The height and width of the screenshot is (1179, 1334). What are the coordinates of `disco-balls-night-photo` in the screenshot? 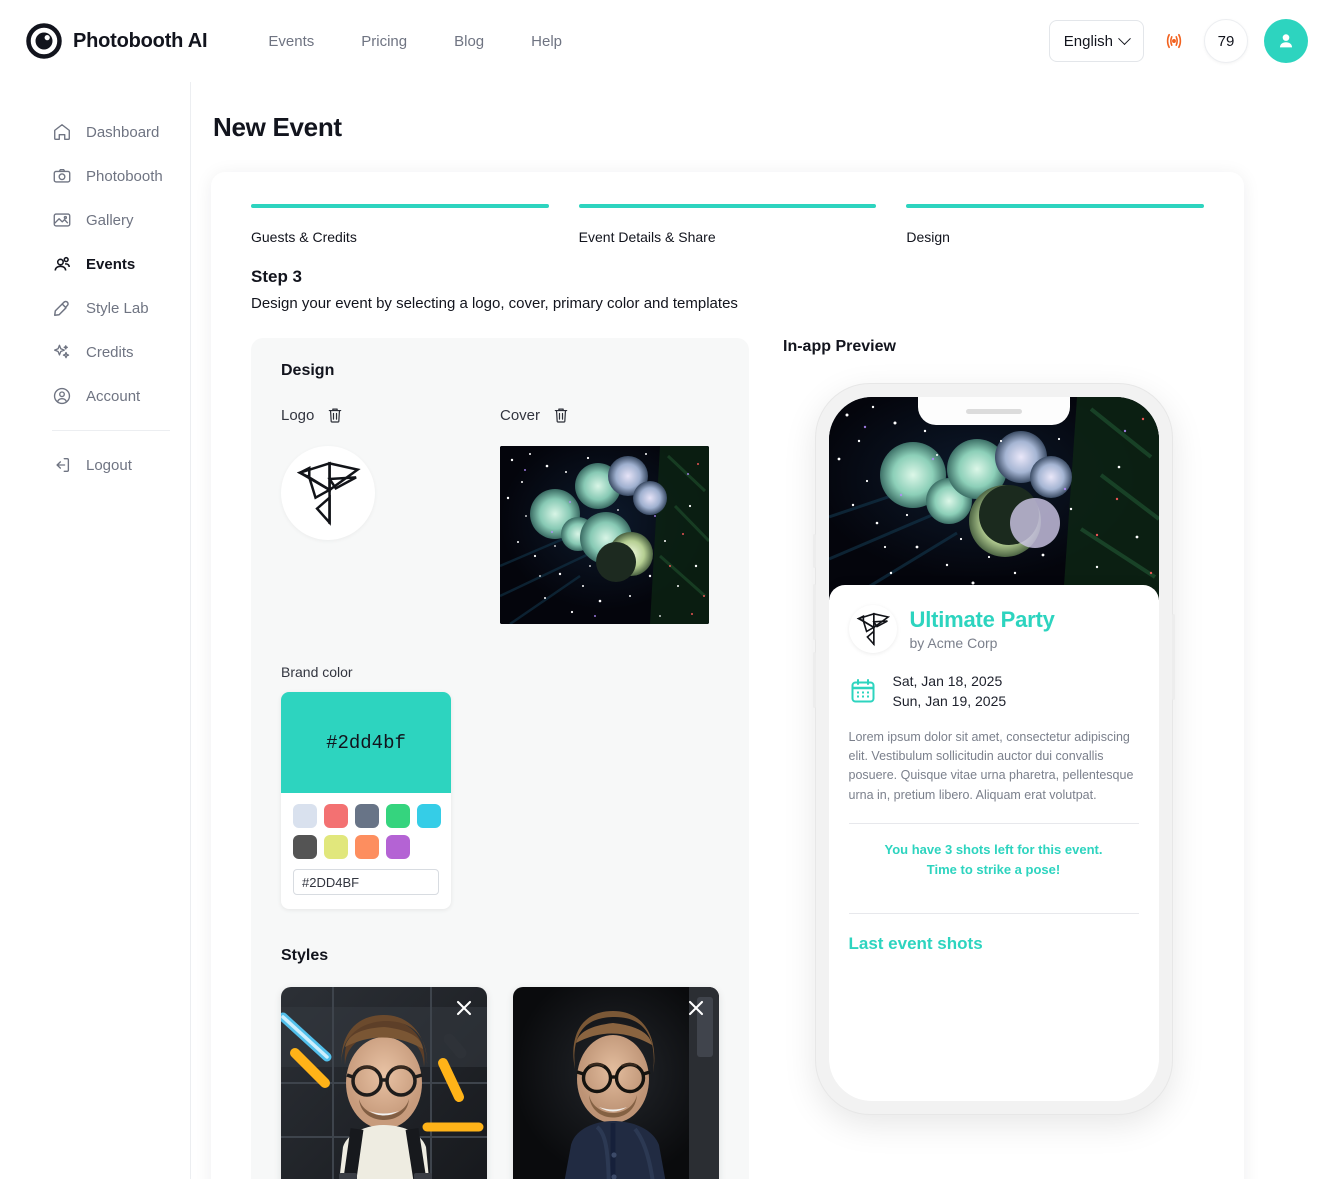 It's located at (604, 535).